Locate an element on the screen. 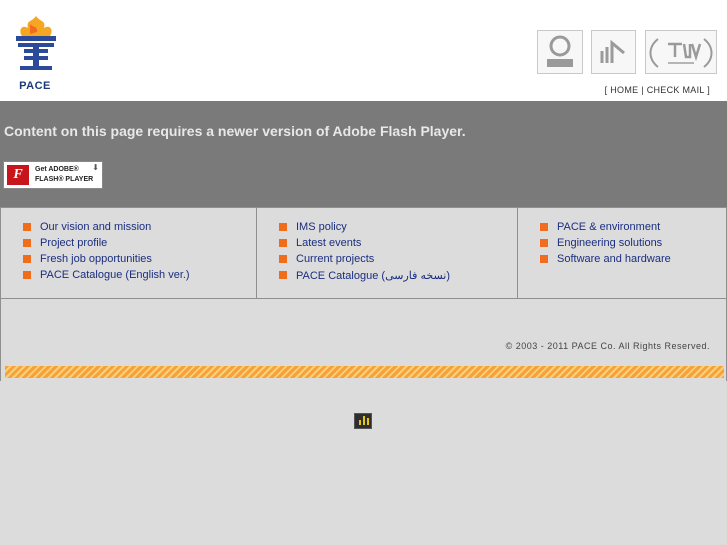 This screenshot has height=545, width=727. menu-item-jobs: Fresh job opportunities is located at coordinates (106, 261).